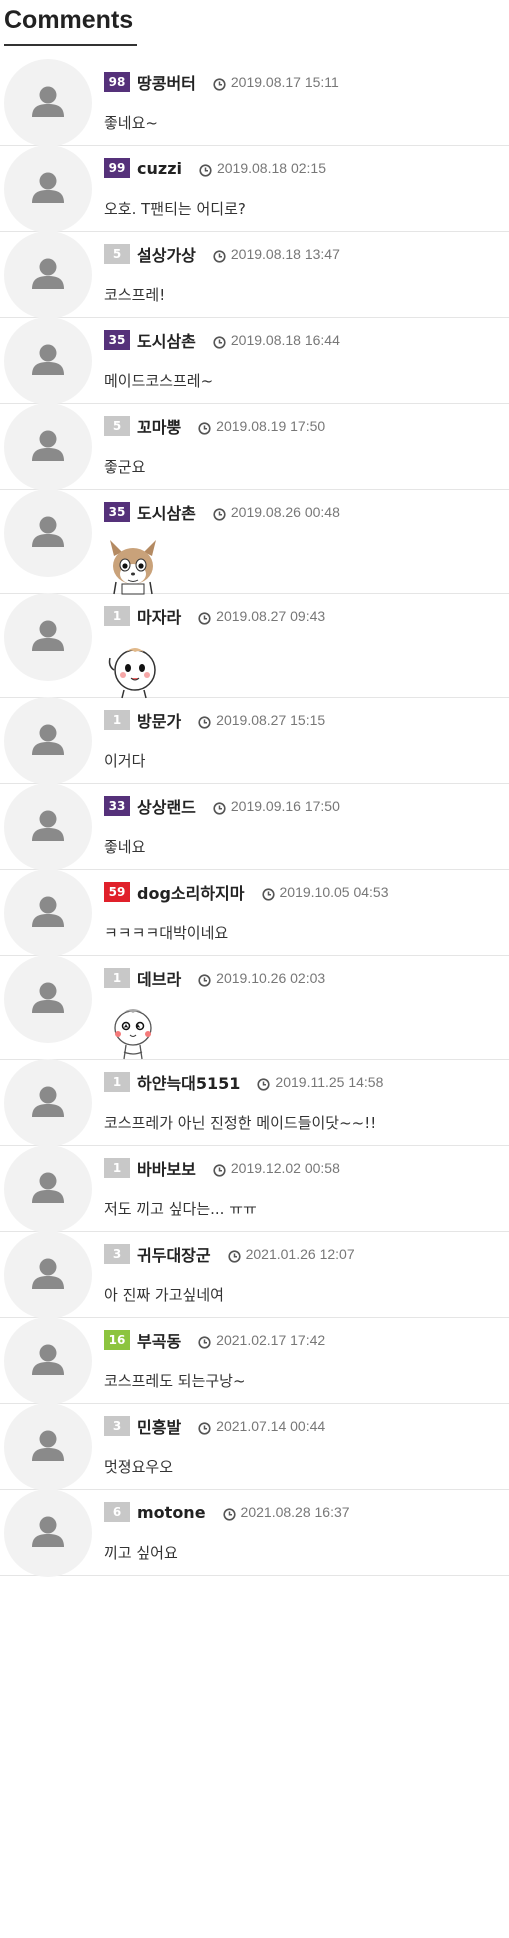 The image size is (509, 1938). Describe the element at coordinates (271, 1426) in the screenshot. I see `comment-date: 2021.07.14 00:44` at that location.